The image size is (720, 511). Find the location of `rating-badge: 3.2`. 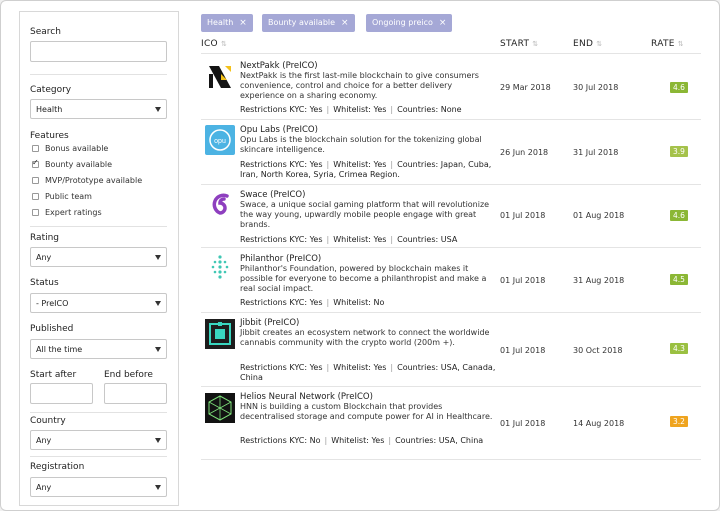

rating-badge: 3.2 is located at coordinates (679, 421).